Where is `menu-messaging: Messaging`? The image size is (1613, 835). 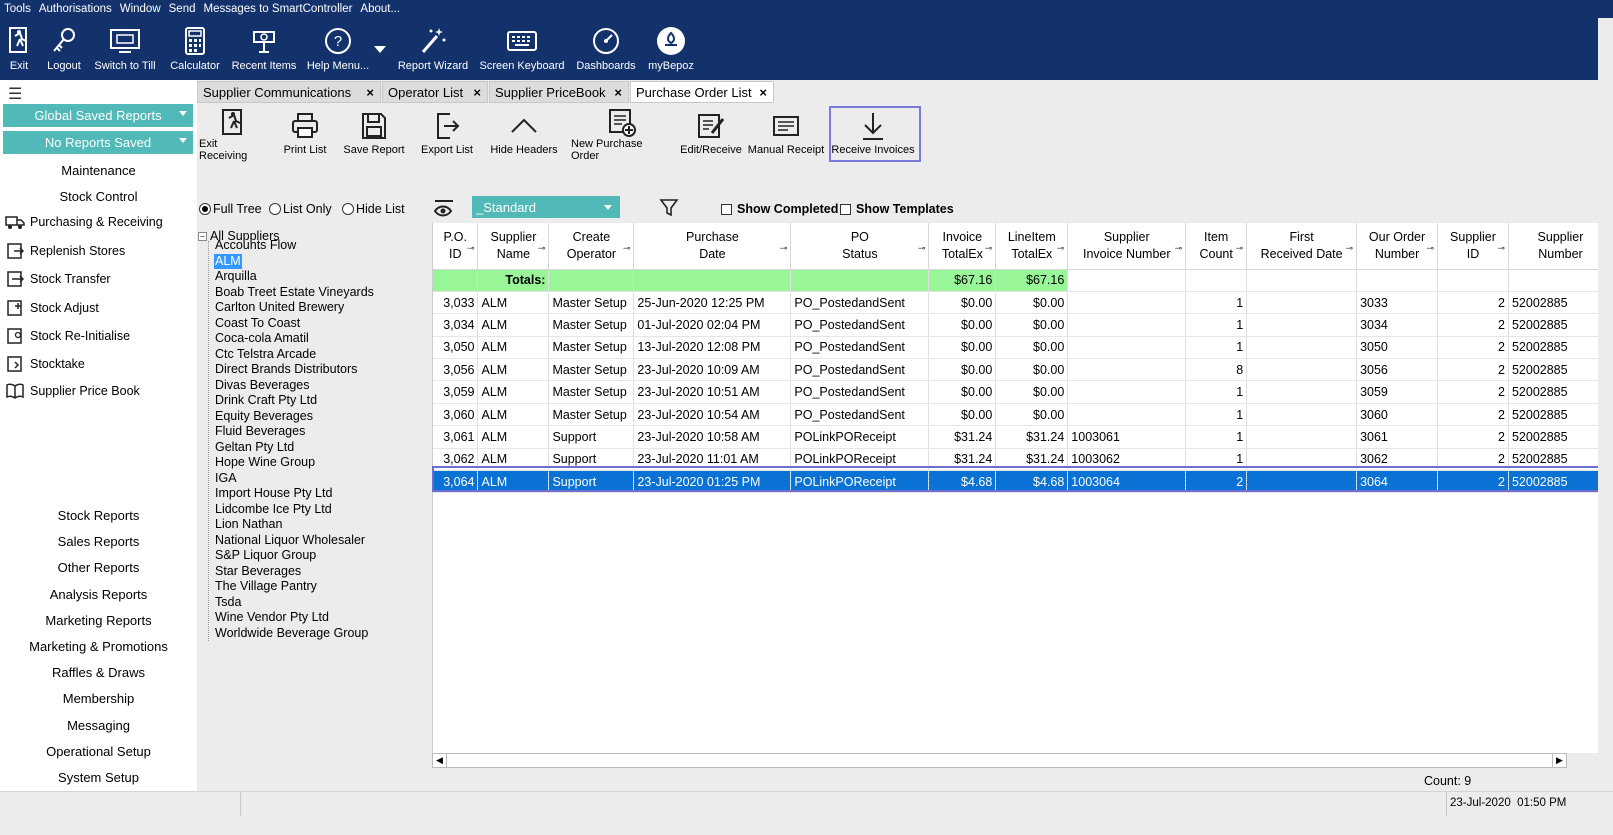 menu-messaging: Messaging is located at coordinates (98, 725).